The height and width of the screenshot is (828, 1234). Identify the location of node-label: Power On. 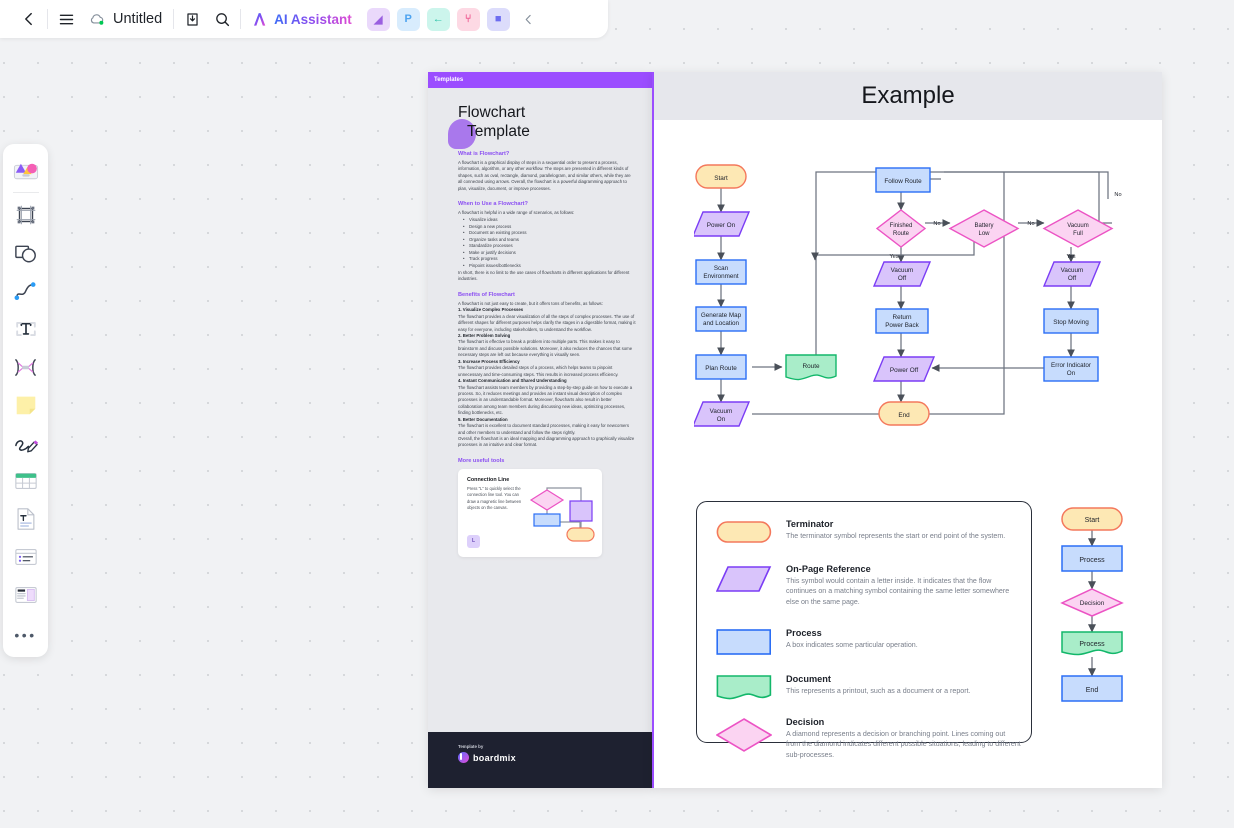
(721, 225).